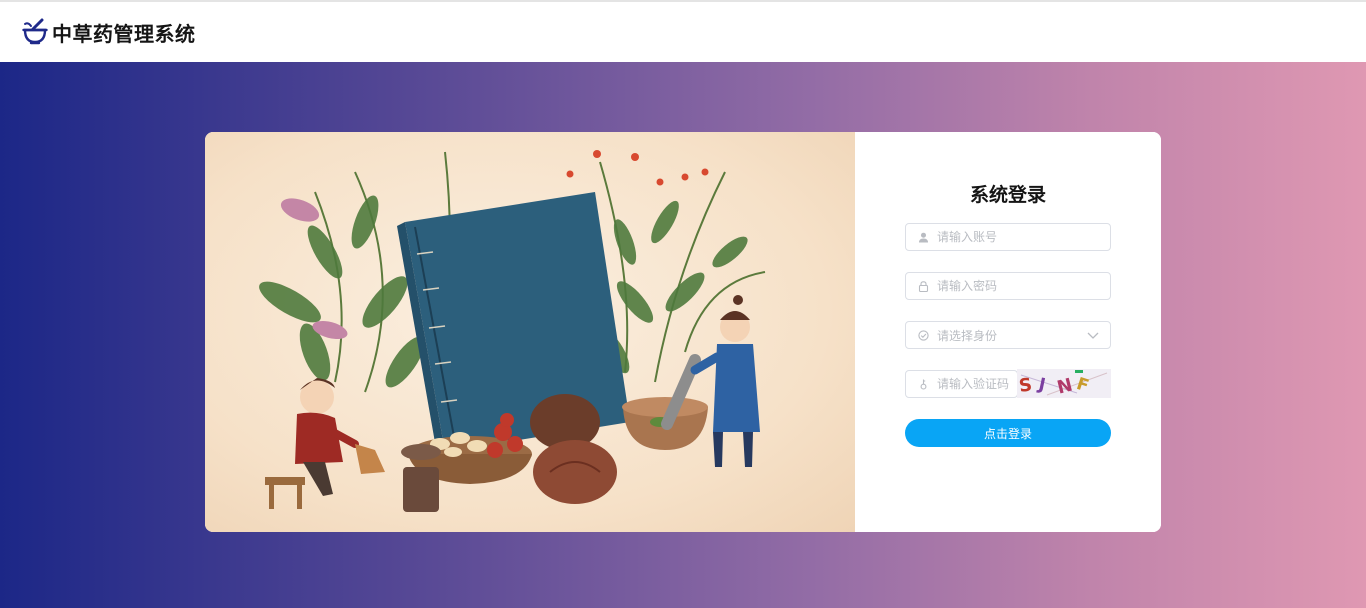 The width and height of the screenshot is (1366, 608). What do you see at coordinates (923, 384) in the screenshot?
I see `key-icon` at bounding box center [923, 384].